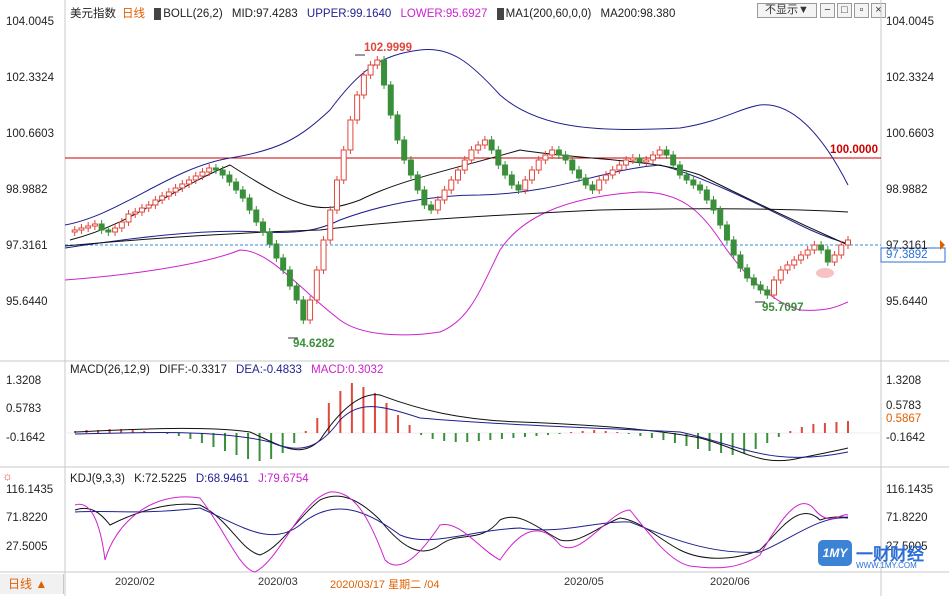 The image size is (949, 596). I want to click on macd-name: MACD(26,12,9), so click(110, 370).